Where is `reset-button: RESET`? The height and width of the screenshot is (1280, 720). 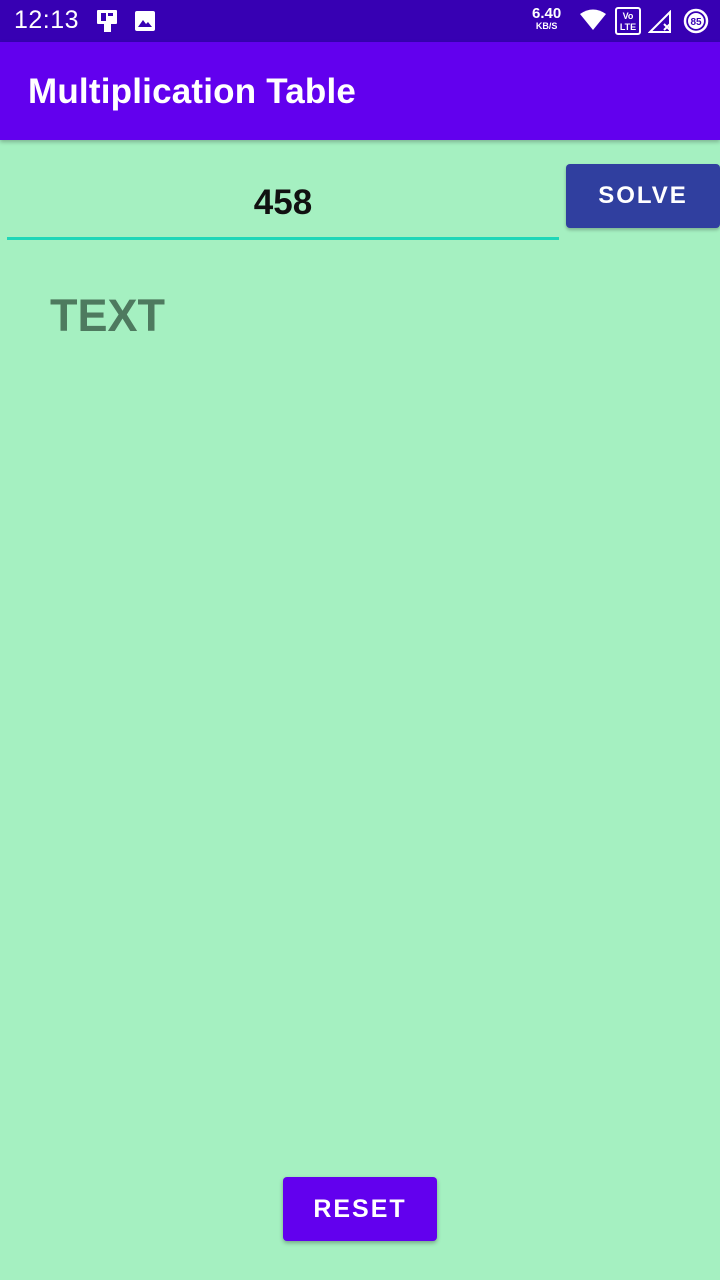
reset-button: RESET is located at coordinates (360, 1209).